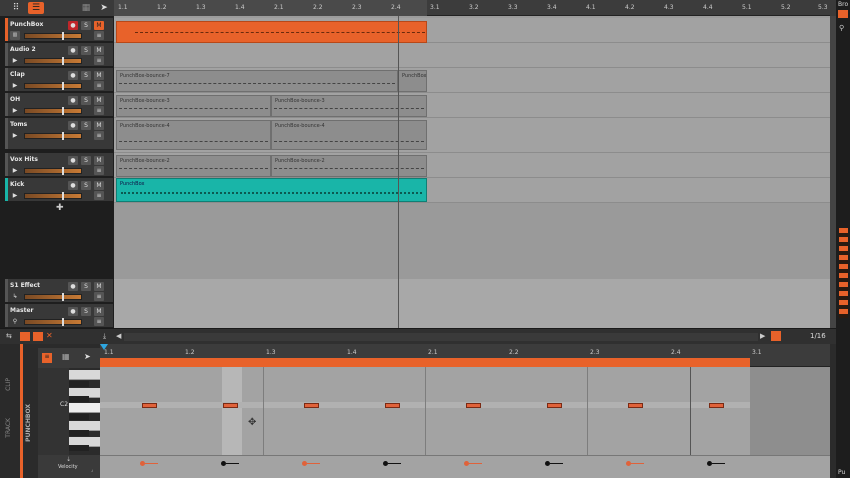 The width and height of the screenshot is (850, 478). What do you see at coordinates (193, 106) in the screenshot?
I see `clip-oh-1: PunchBox-bounce-3` at bounding box center [193, 106].